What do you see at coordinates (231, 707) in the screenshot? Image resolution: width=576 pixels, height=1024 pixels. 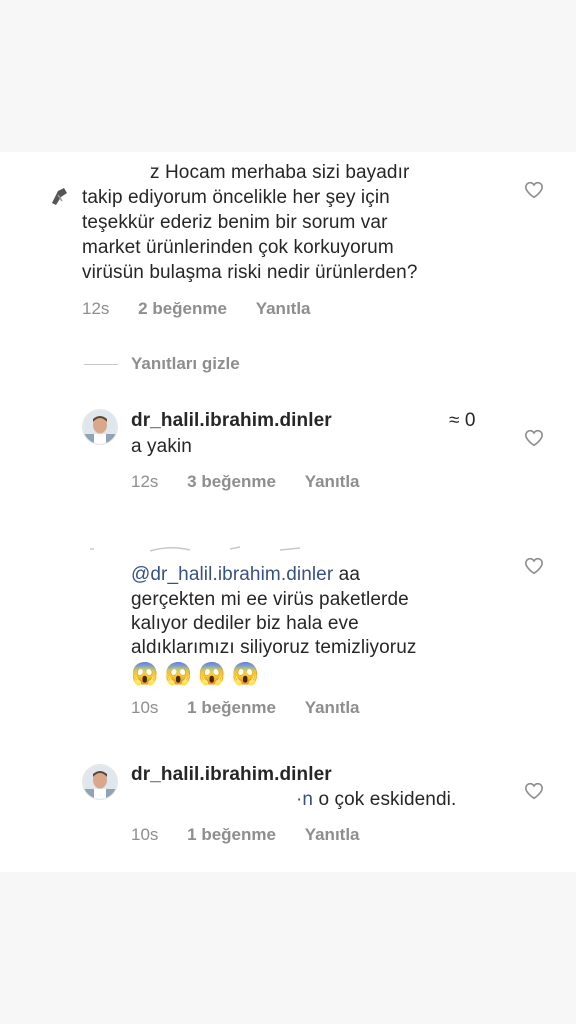 I see `reply-2-likes: 1 beğenme` at bounding box center [231, 707].